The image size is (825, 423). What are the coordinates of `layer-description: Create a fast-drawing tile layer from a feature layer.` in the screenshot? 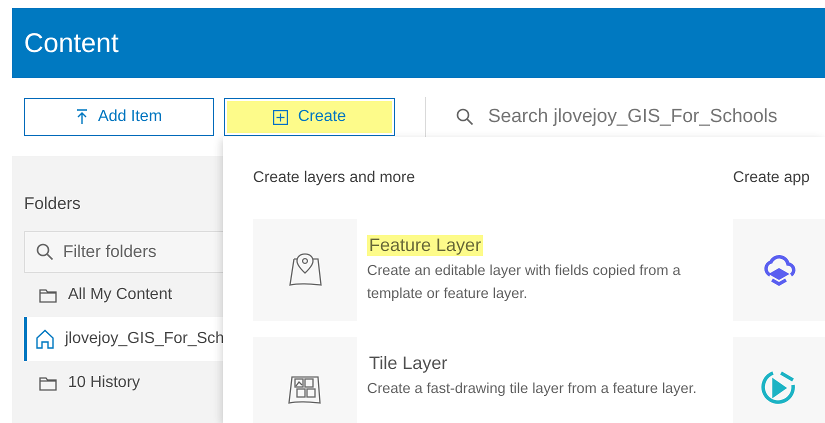 It's located at (532, 389).